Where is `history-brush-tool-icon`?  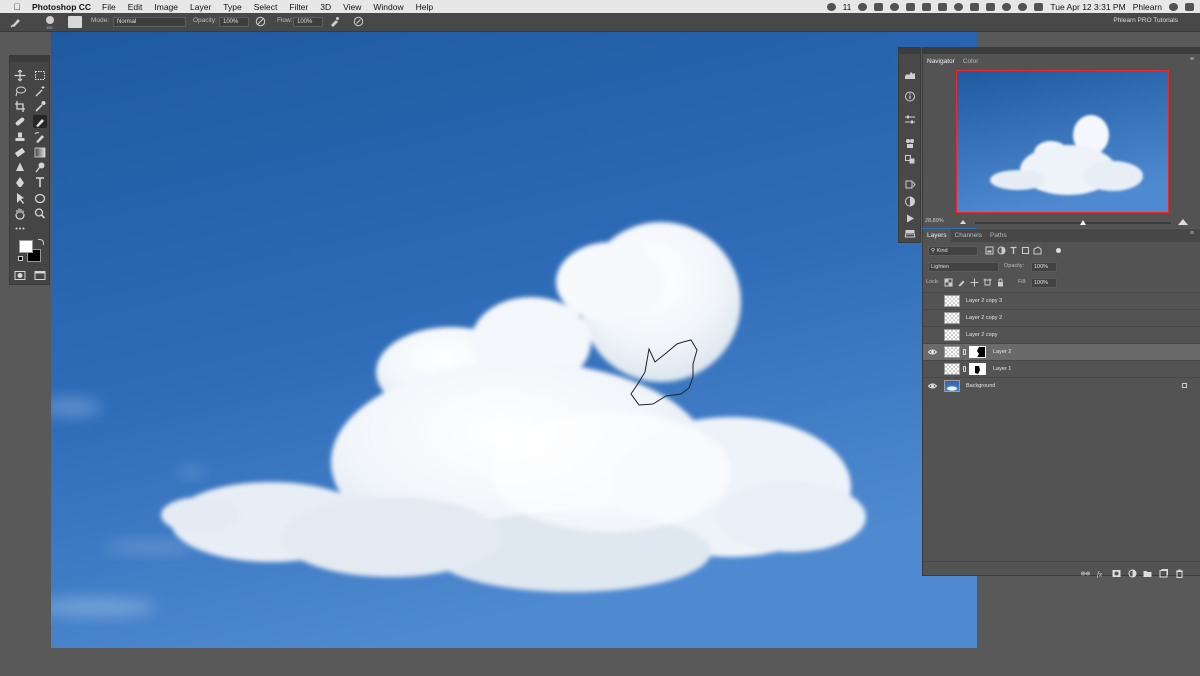 history-brush-tool-icon is located at coordinates (40, 137).